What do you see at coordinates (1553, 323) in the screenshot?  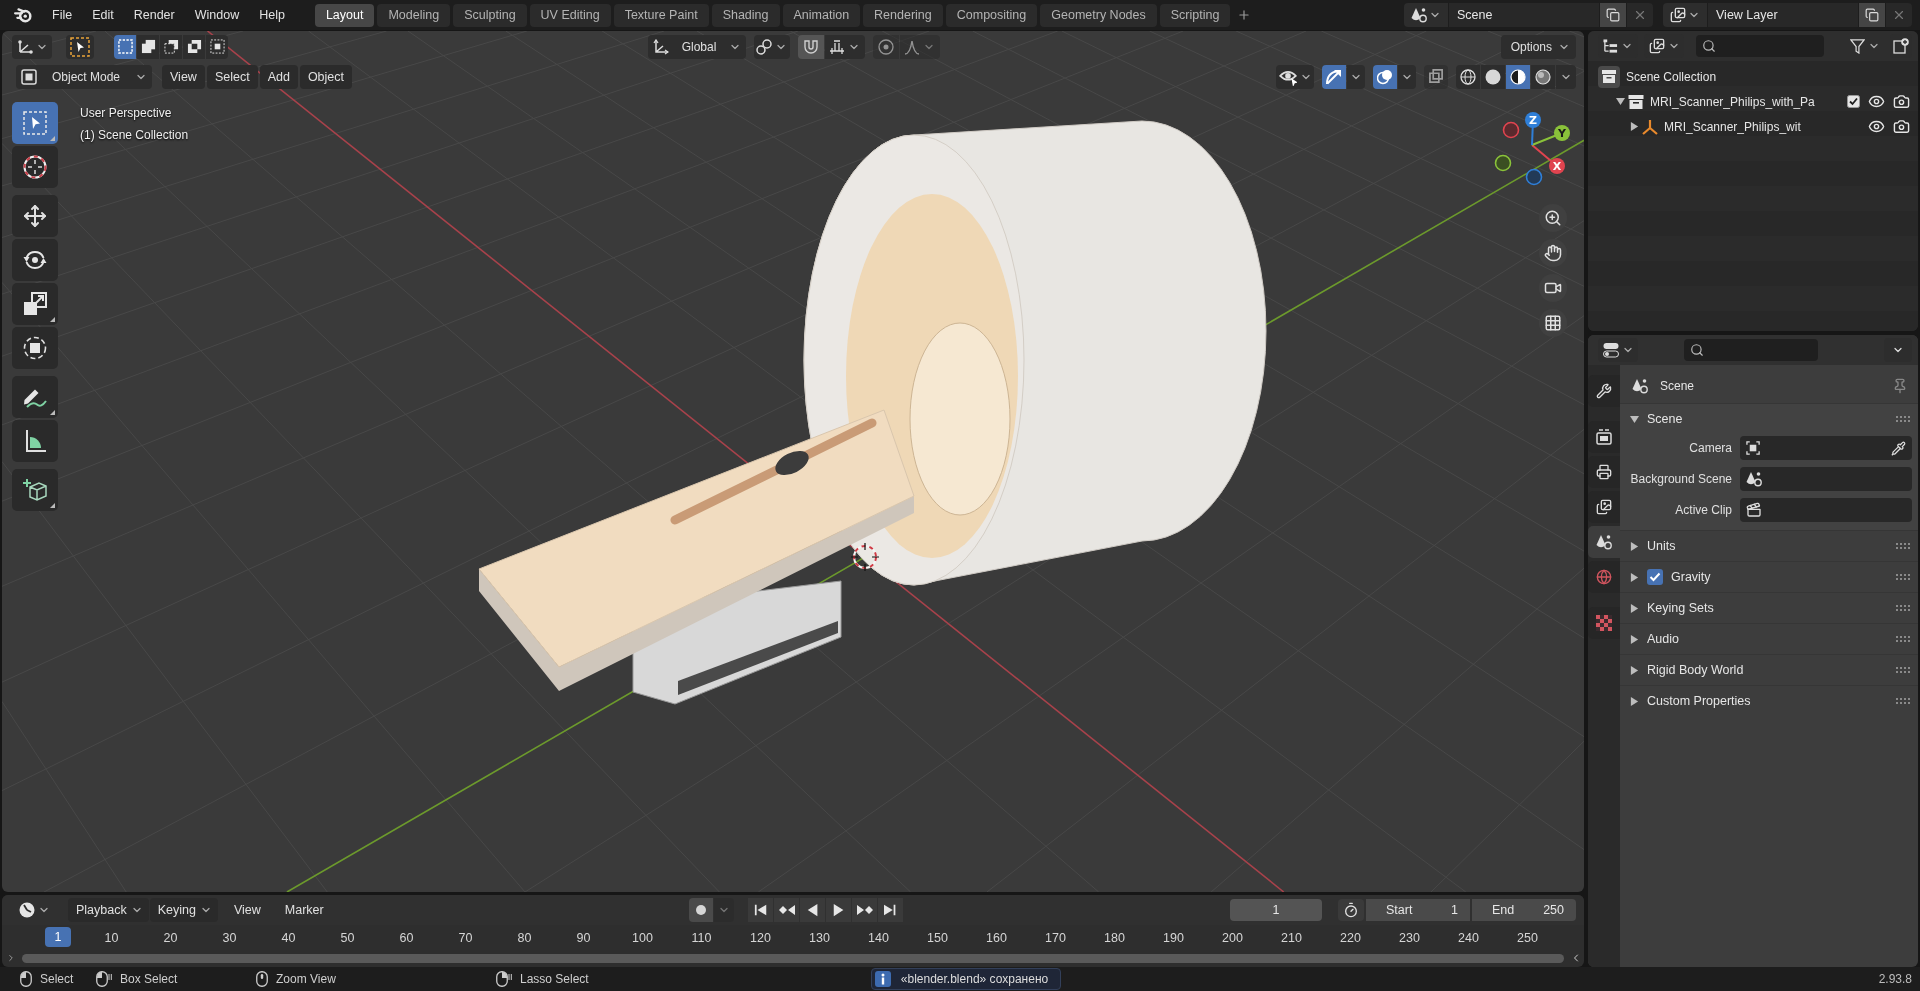 I see `projection-toggle-button` at bounding box center [1553, 323].